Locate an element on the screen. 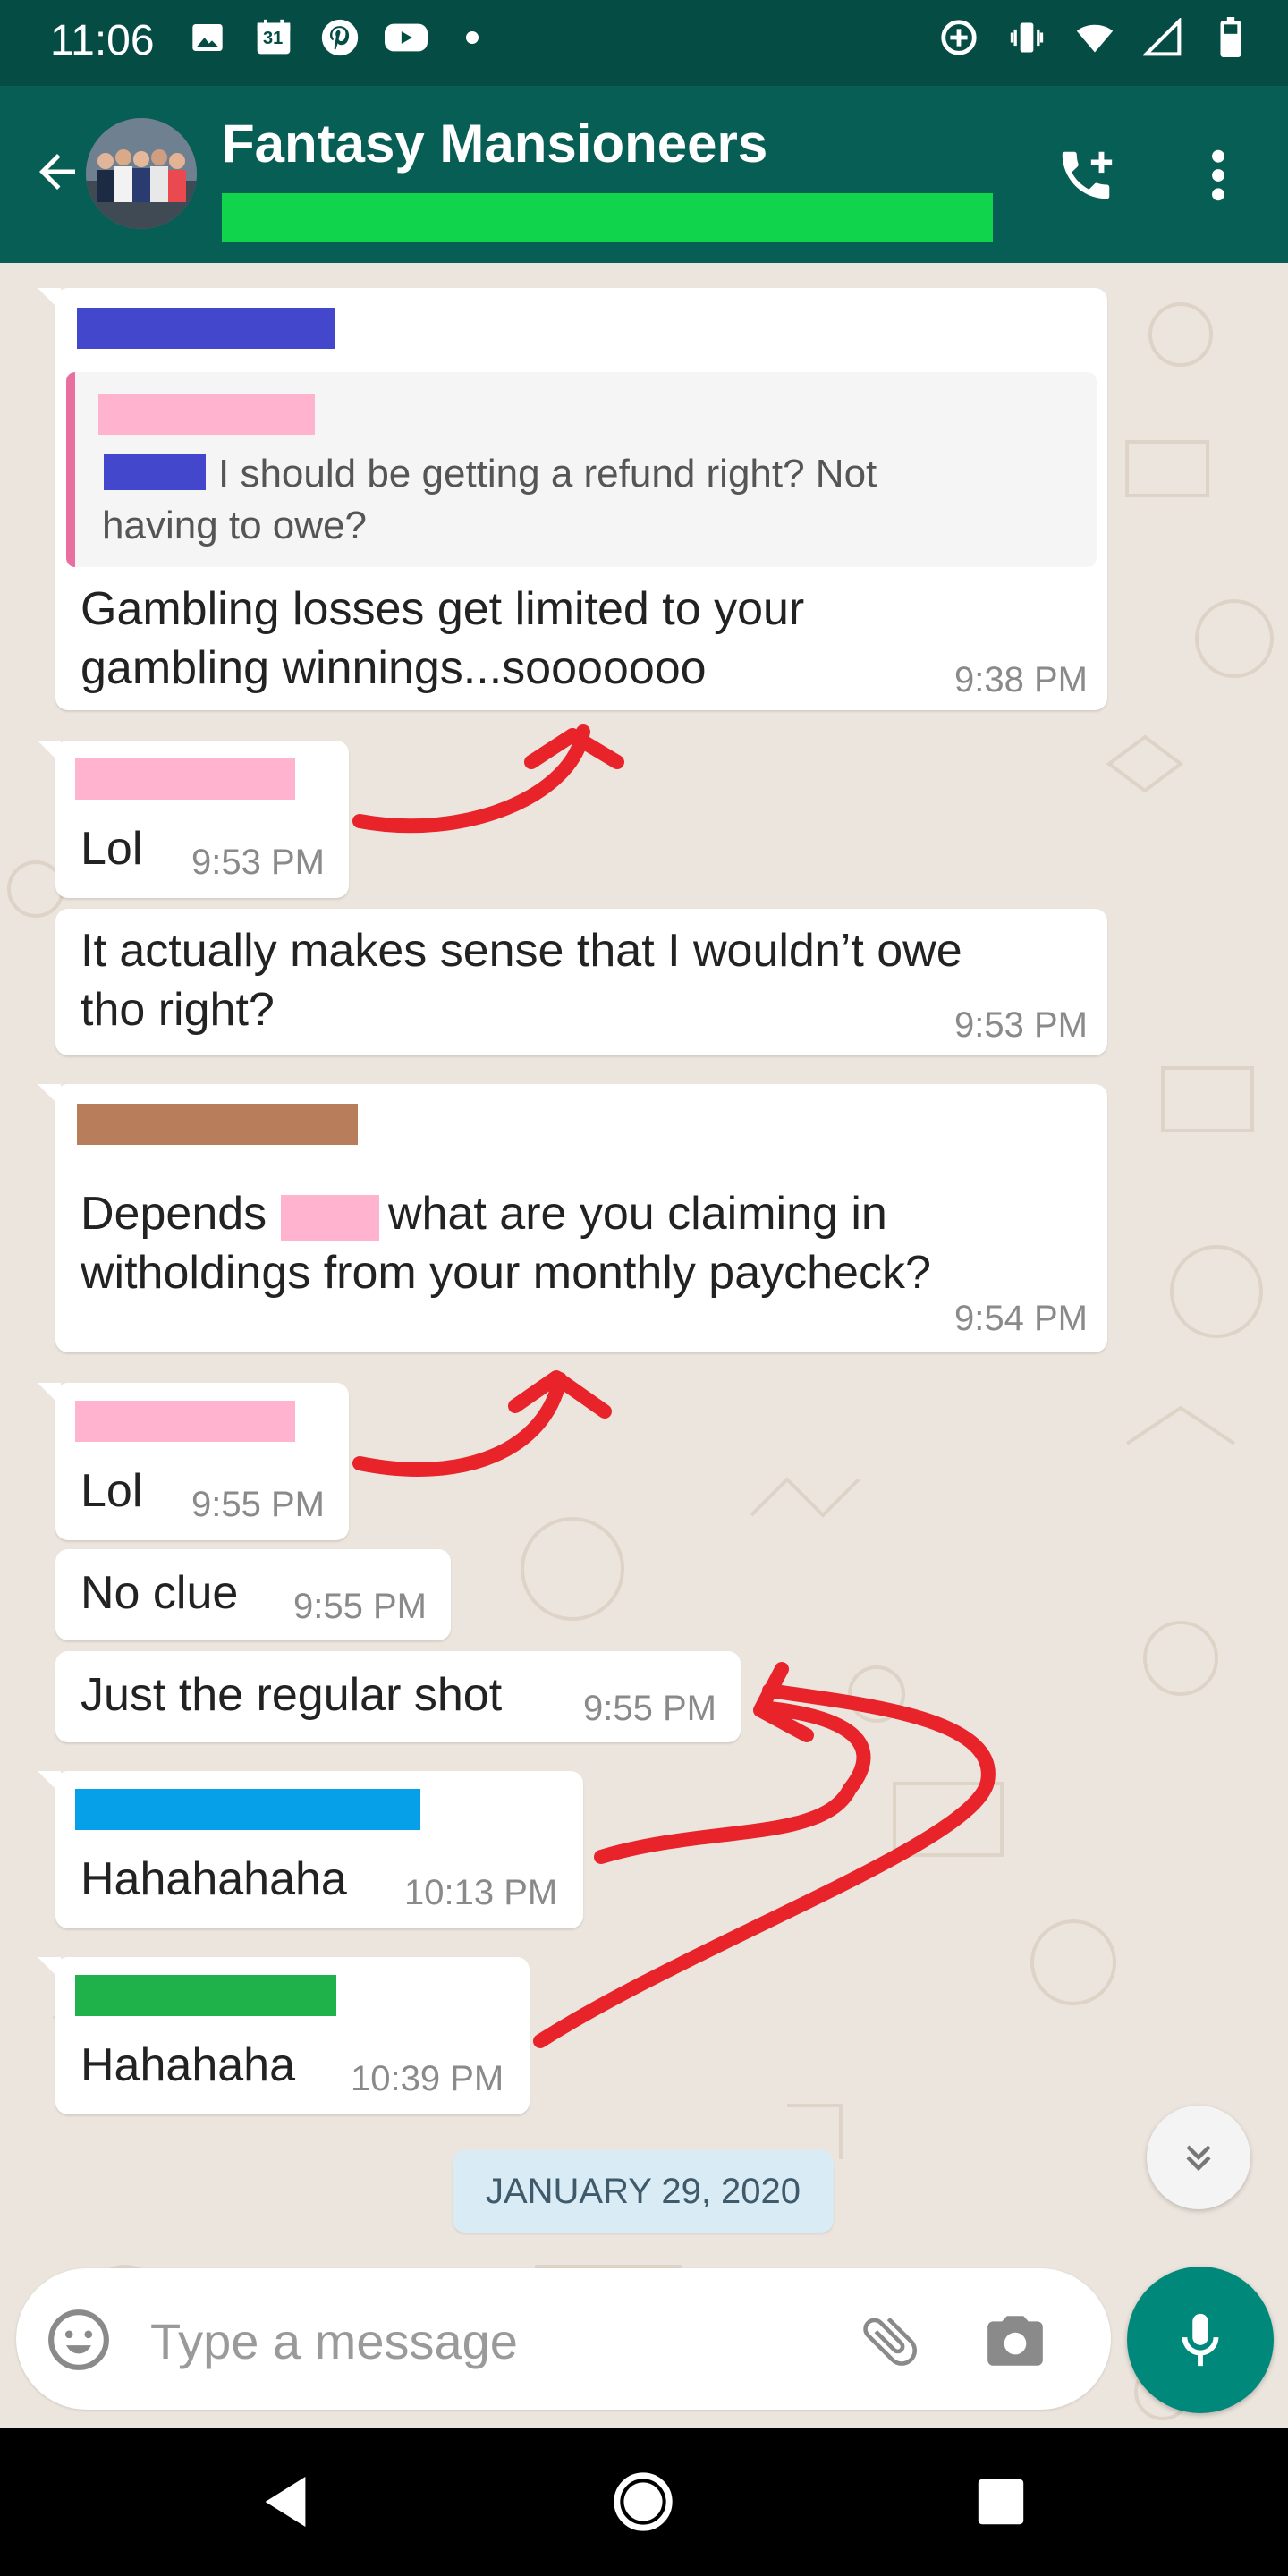 The image size is (1288, 2576). system-navigation-bar is located at coordinates (644, 2502).